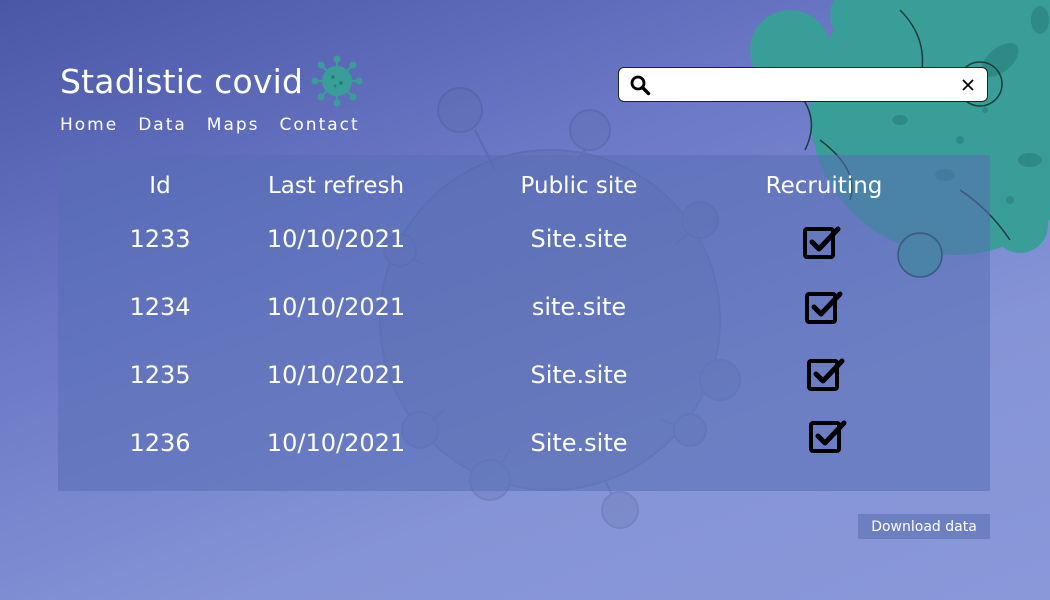 This screenshot has height=600, width=1050. What do you see at coordinates (524, 379) in the screenshot?
I see `table-row: 1235 10/10/2021 Site.site` at bounding box center [524, 379].